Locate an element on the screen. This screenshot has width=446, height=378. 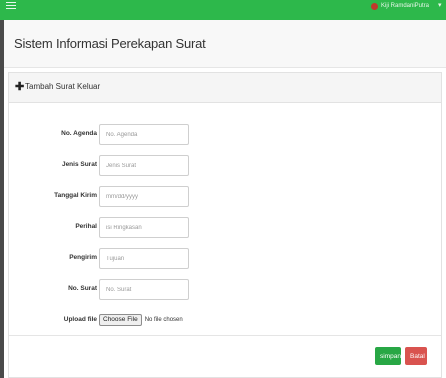
top-navbar: Kiji RamdaniPutra ▾ is located at coordinates (223, 10).